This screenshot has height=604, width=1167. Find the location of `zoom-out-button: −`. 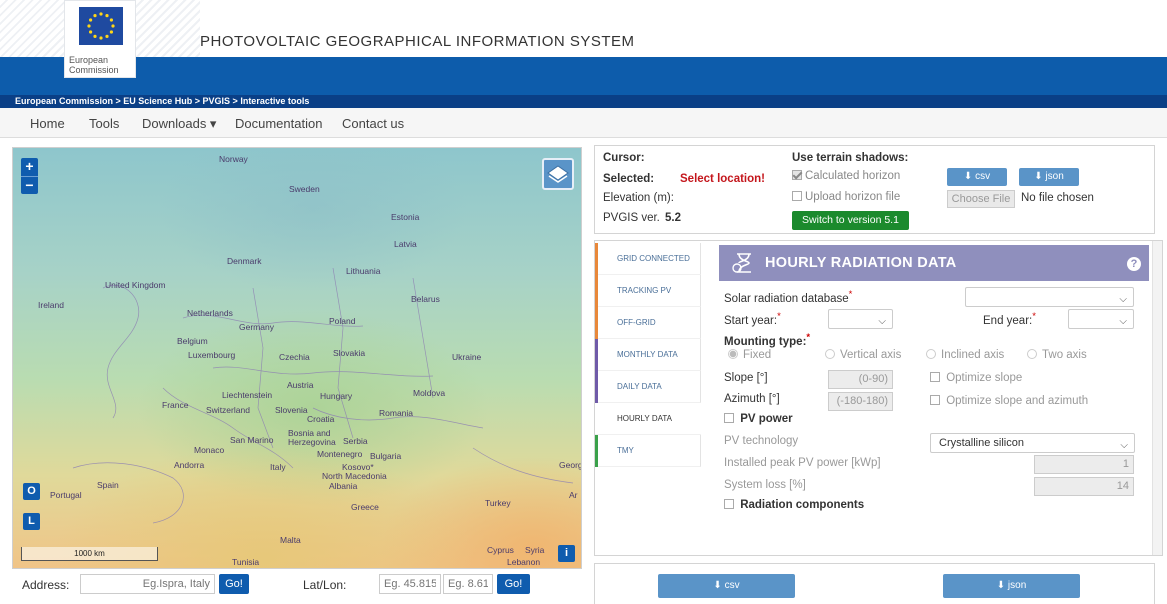

zoom-out-button: − is located at coordinates (29, 185).